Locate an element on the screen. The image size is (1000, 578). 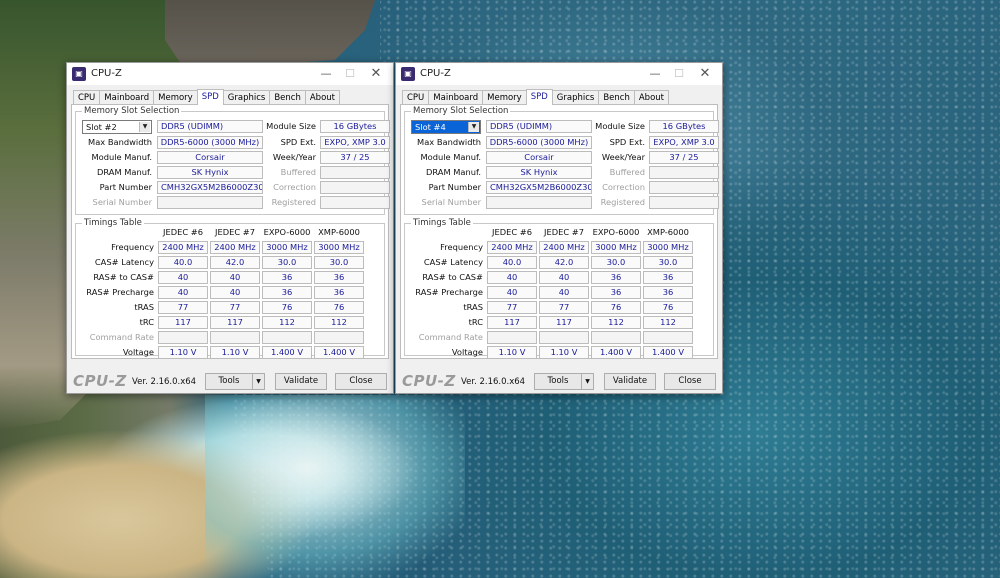
timing-column-header: JEDEC #6 is located at coordinates (512, 232).